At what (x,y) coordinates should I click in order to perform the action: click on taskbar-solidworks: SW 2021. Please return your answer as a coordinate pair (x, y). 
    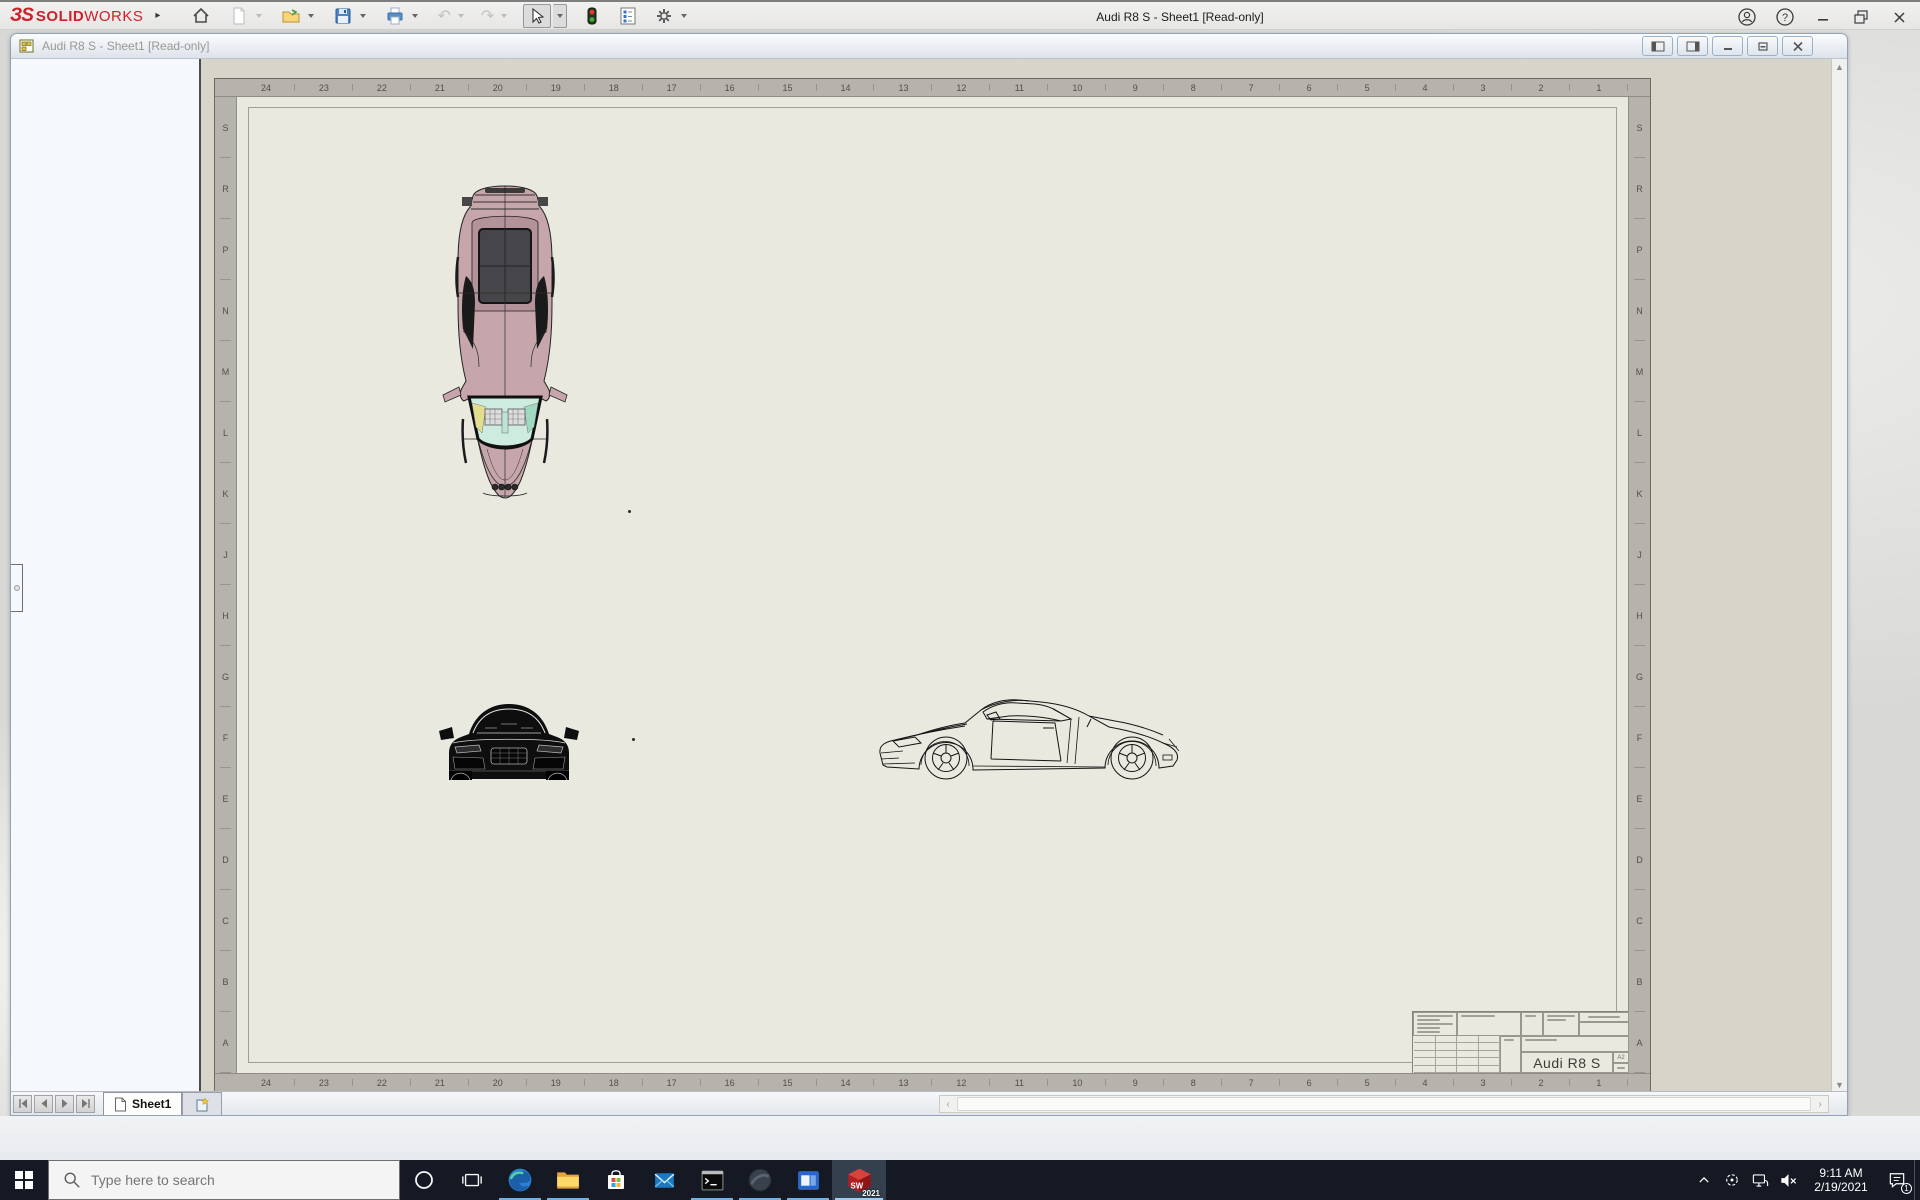
    Looking at the image, I should click on (859, 1180).